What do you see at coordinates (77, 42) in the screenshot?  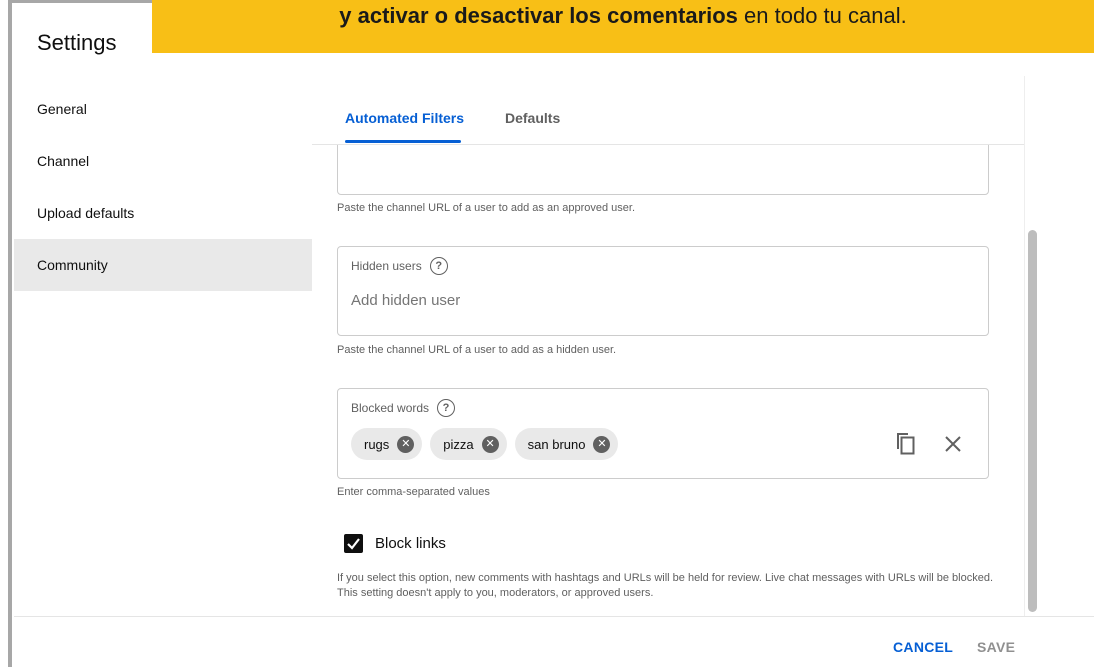 I see `page-title: Settings` at bounding box center [77, 42].